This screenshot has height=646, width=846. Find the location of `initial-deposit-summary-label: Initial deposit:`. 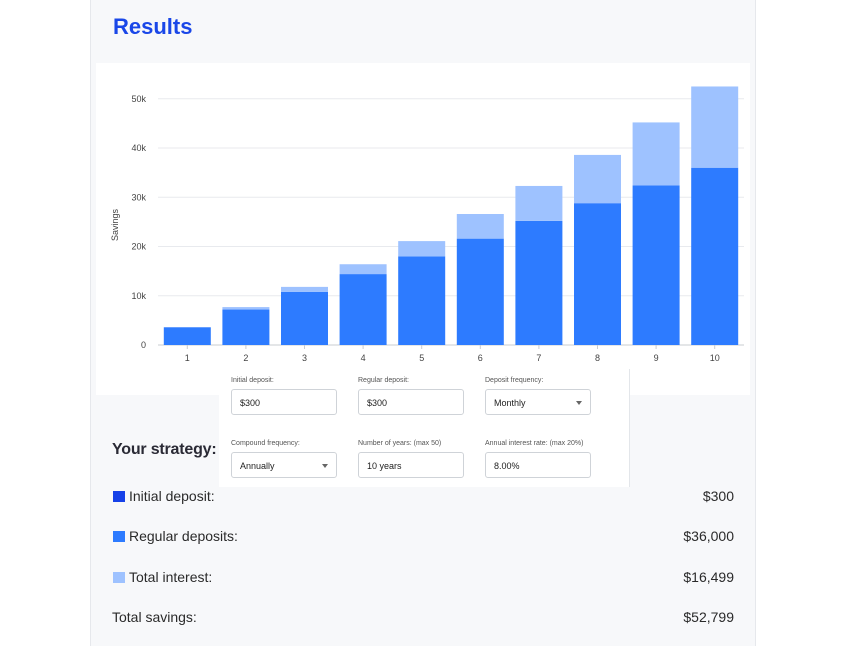

initial-deposit-summary-label: Initial deposit: is located at coordinates (172, 496).